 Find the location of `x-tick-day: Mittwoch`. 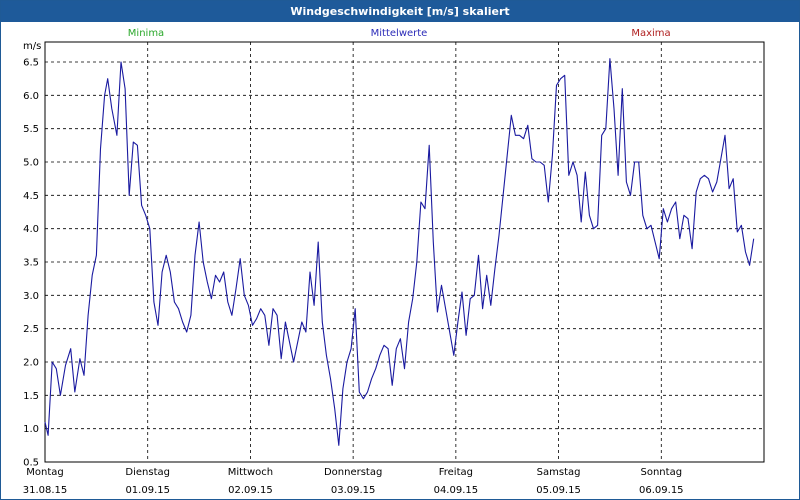

x-tick-day: Mittwoch is located at coordinates (250, 472).